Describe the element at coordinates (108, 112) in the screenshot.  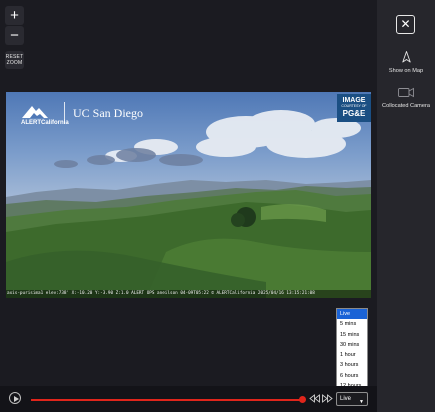
I see `logo-ucsd-text: UC San Diego` at that location.